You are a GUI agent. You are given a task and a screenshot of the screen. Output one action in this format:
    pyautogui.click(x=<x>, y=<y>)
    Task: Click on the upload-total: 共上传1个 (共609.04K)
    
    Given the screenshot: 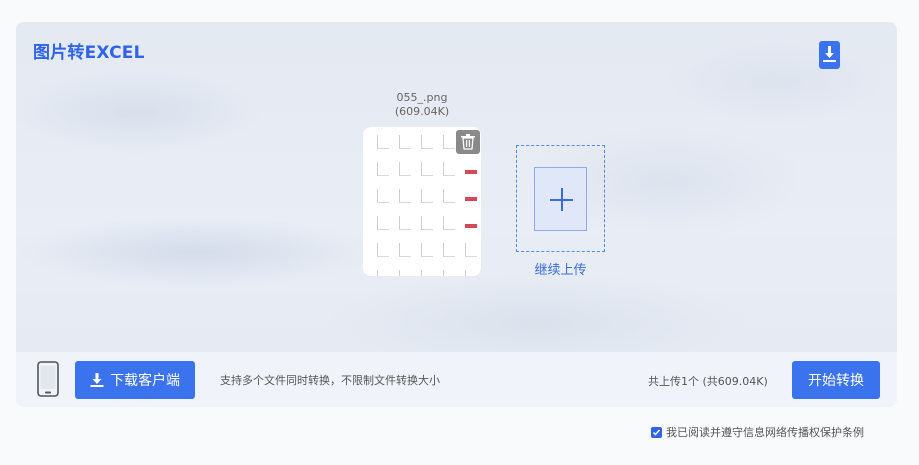 What is the action you would take?
    pyautogui.click(x=708, y=381)
    